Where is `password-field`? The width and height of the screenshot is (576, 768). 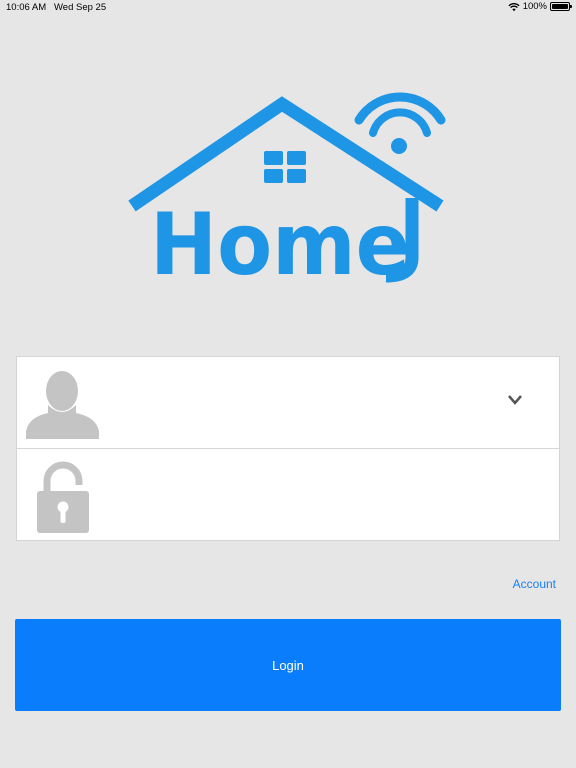
password-field is located at coordinates (303, 495).